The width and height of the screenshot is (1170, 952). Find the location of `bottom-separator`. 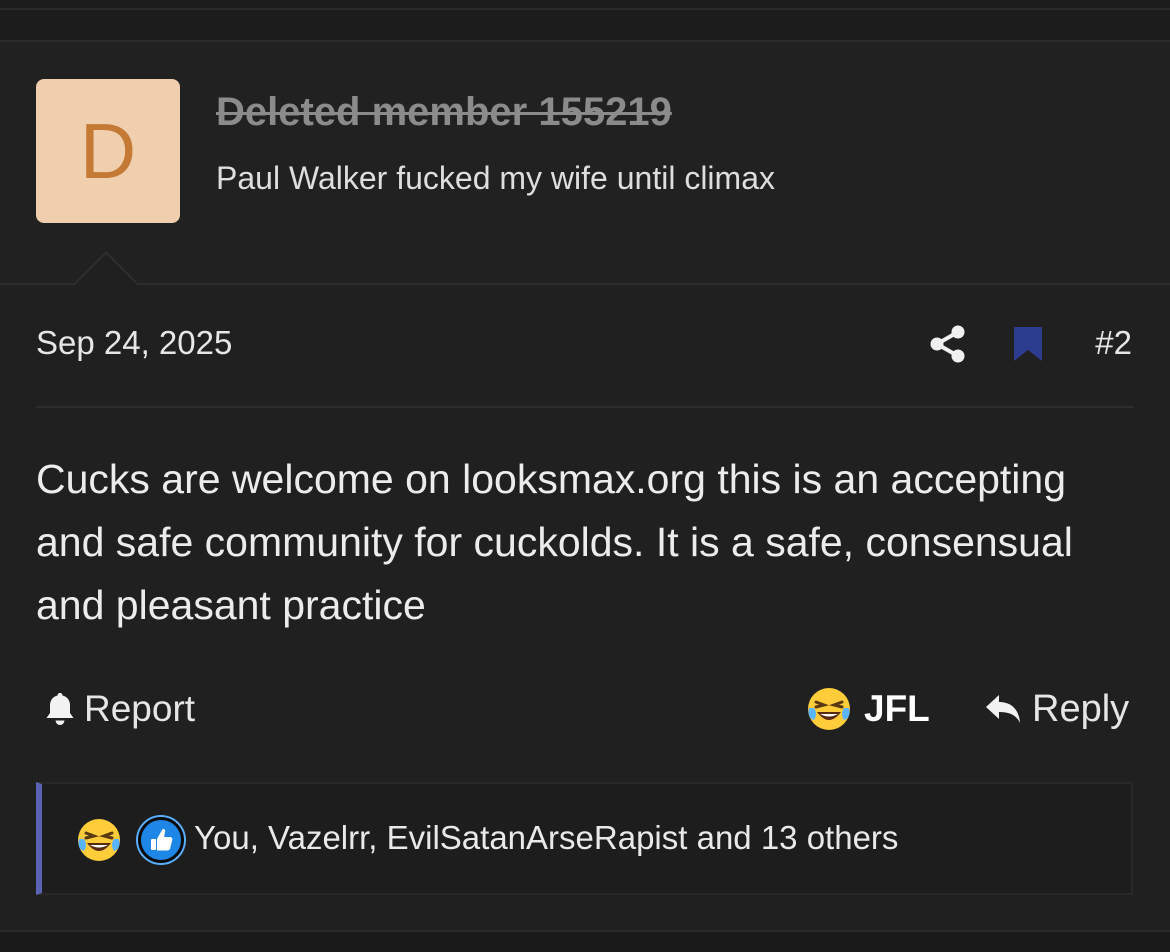

bottom-separator is located at coordinates (585, 941).